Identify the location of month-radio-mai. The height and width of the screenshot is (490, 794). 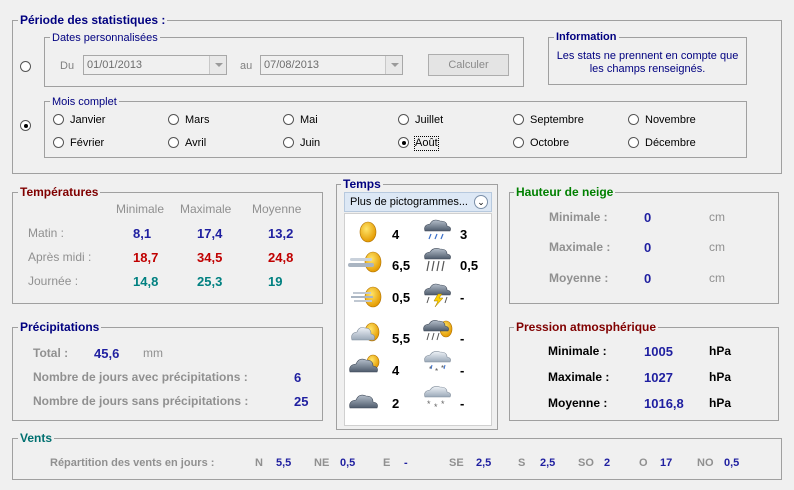
(288, 119).